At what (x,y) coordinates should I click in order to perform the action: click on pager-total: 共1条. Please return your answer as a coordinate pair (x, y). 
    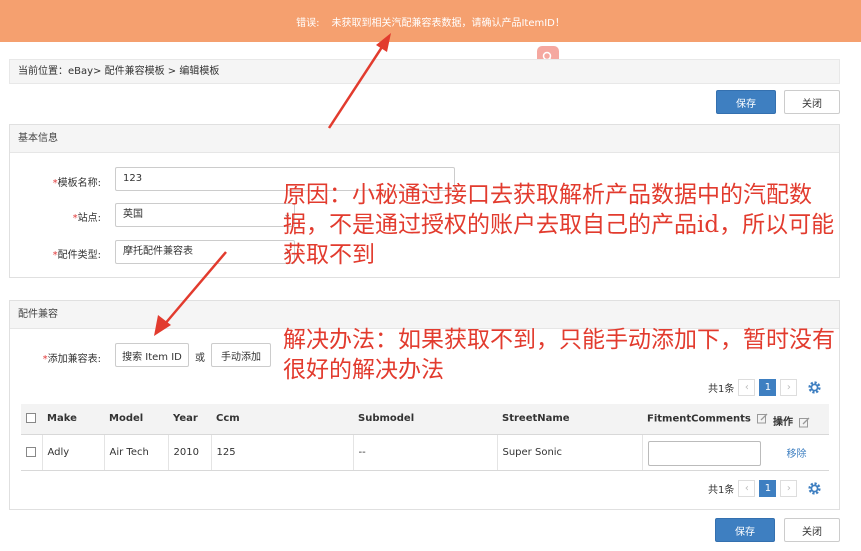
    Looking at the image, I should click on (721, 490).